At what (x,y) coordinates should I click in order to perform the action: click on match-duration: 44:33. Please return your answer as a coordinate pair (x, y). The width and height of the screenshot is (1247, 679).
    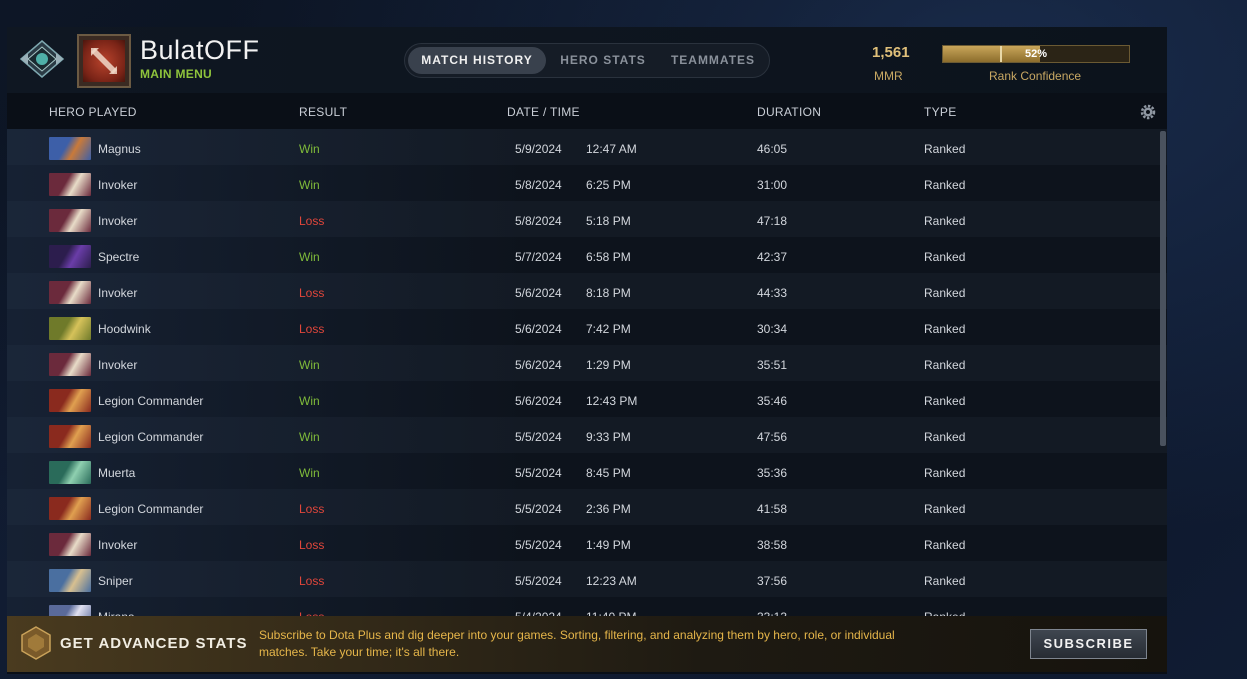
    Looking at the image, I should click on (772, 293).